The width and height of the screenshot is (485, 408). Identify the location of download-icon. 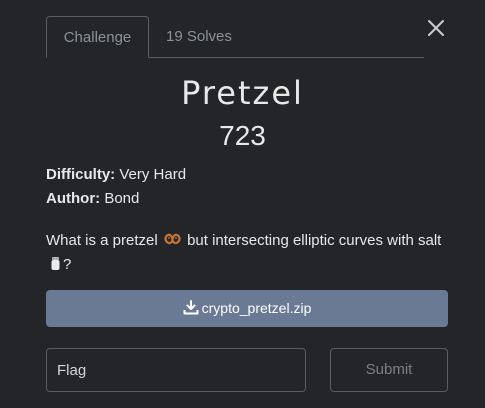
(191, 307).